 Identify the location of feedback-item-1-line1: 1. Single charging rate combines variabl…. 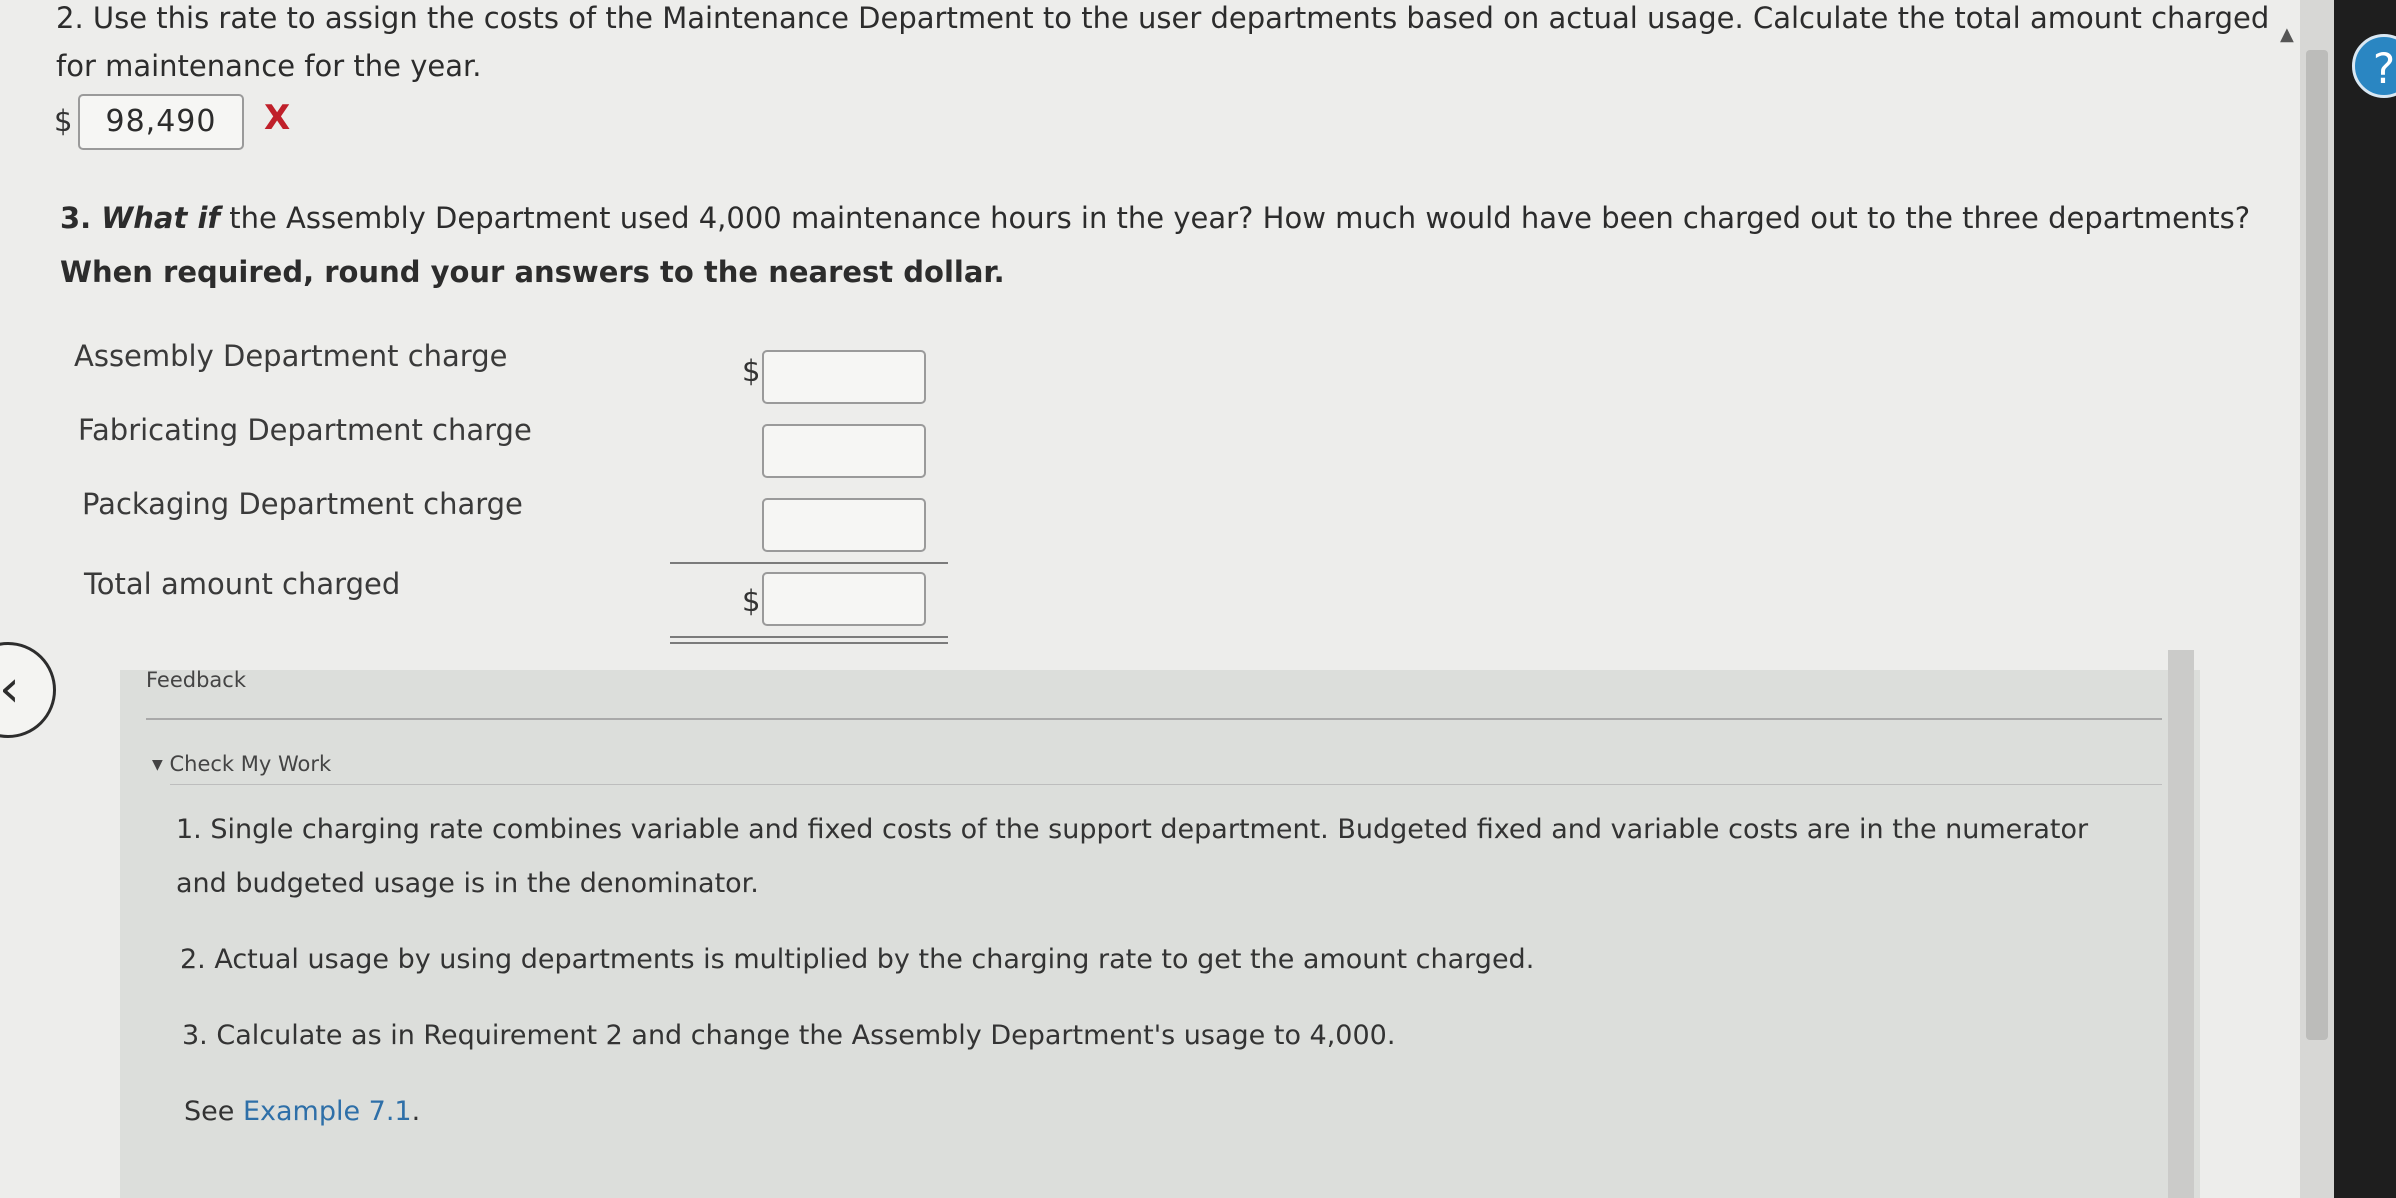
(1132, 829).